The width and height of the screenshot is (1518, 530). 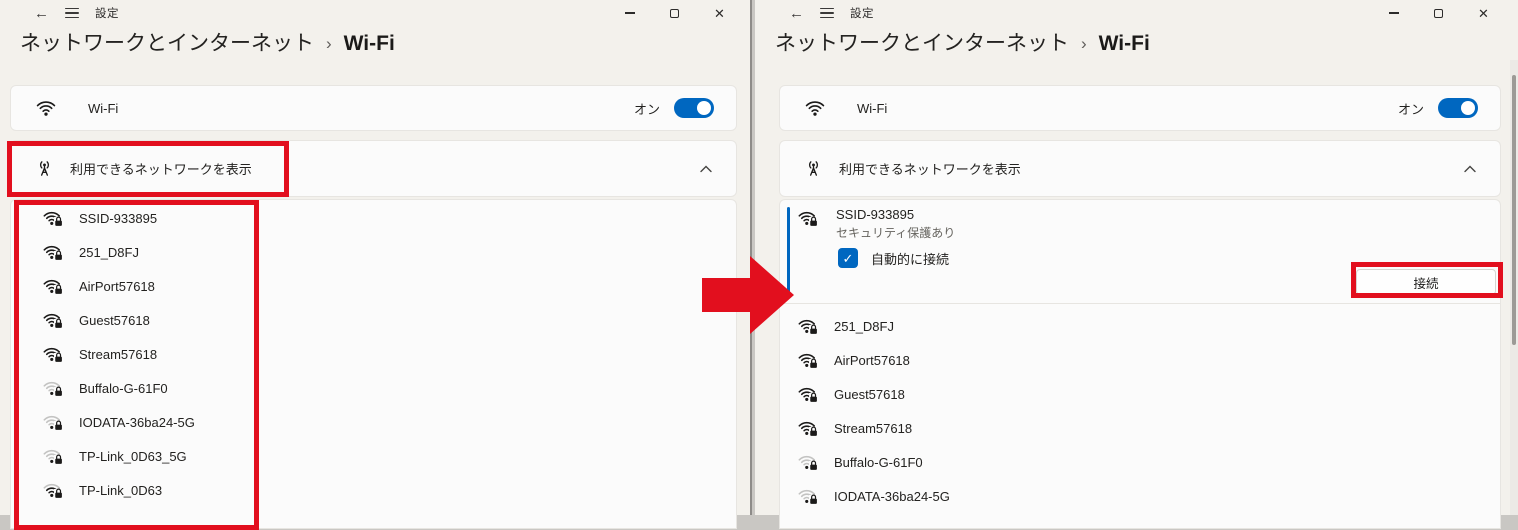 What do you see at coordinates (872, 360) in the screenshot?
I see `wifi-network-name: AirPort57618` at bounding box center [872, 360].